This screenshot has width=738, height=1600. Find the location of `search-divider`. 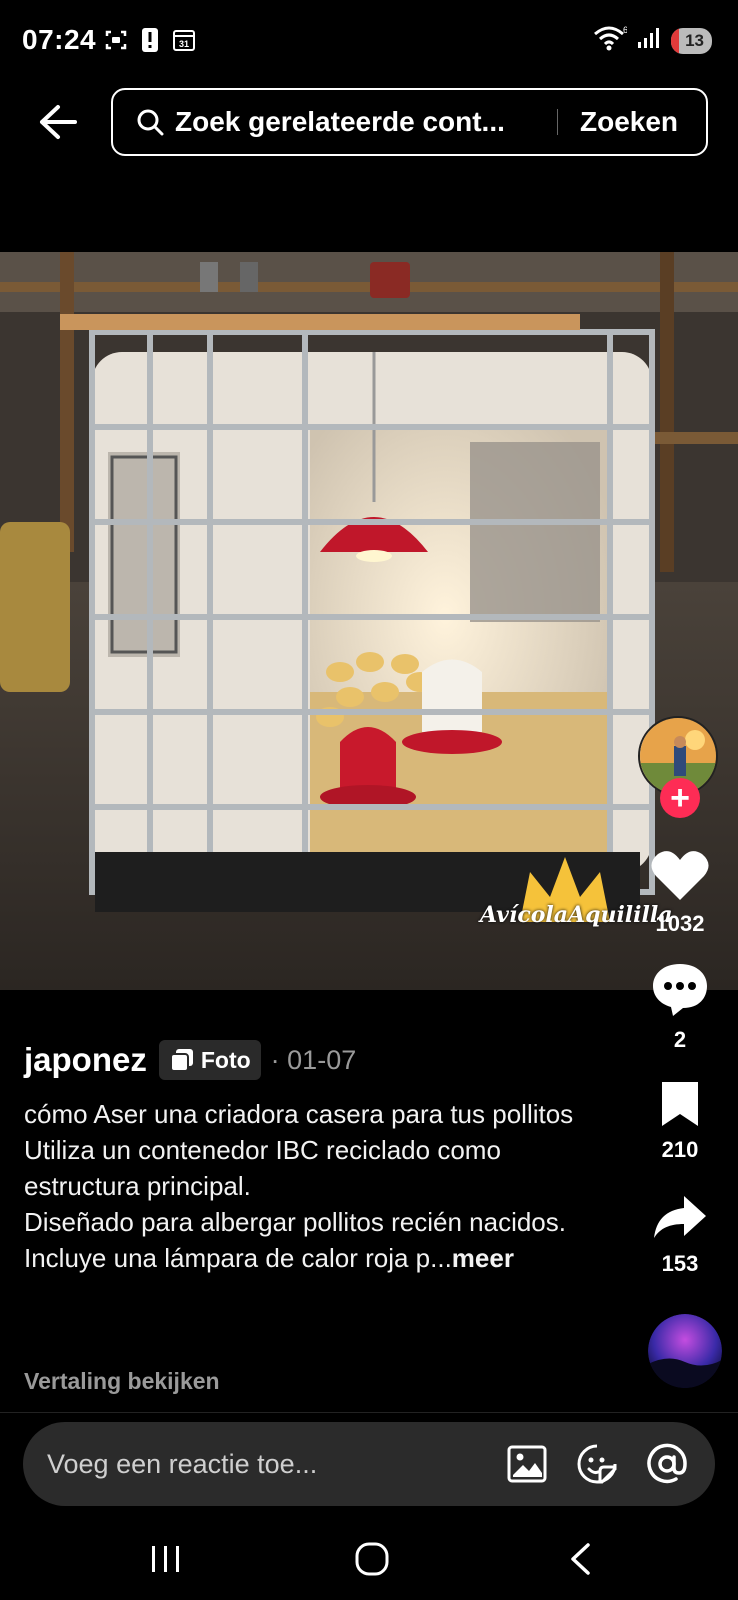

search-divider is located at coordinates (557, 122).